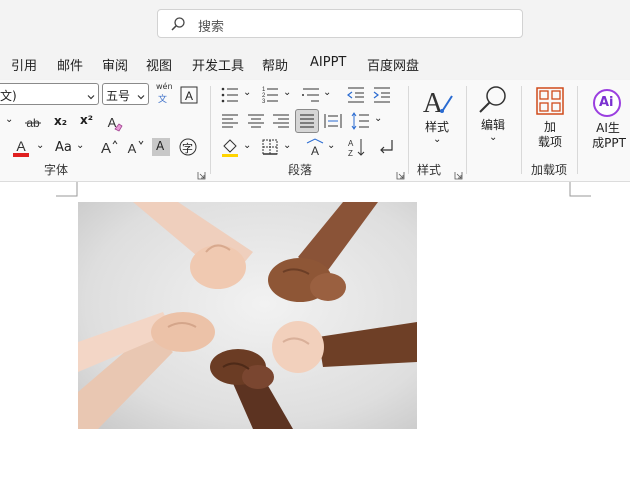 The image size is (630, 494). What do you see at coordinates (436, 127) in the screenshot?
I see `styles-button-label: 样式` at bounding box center [436, 127].